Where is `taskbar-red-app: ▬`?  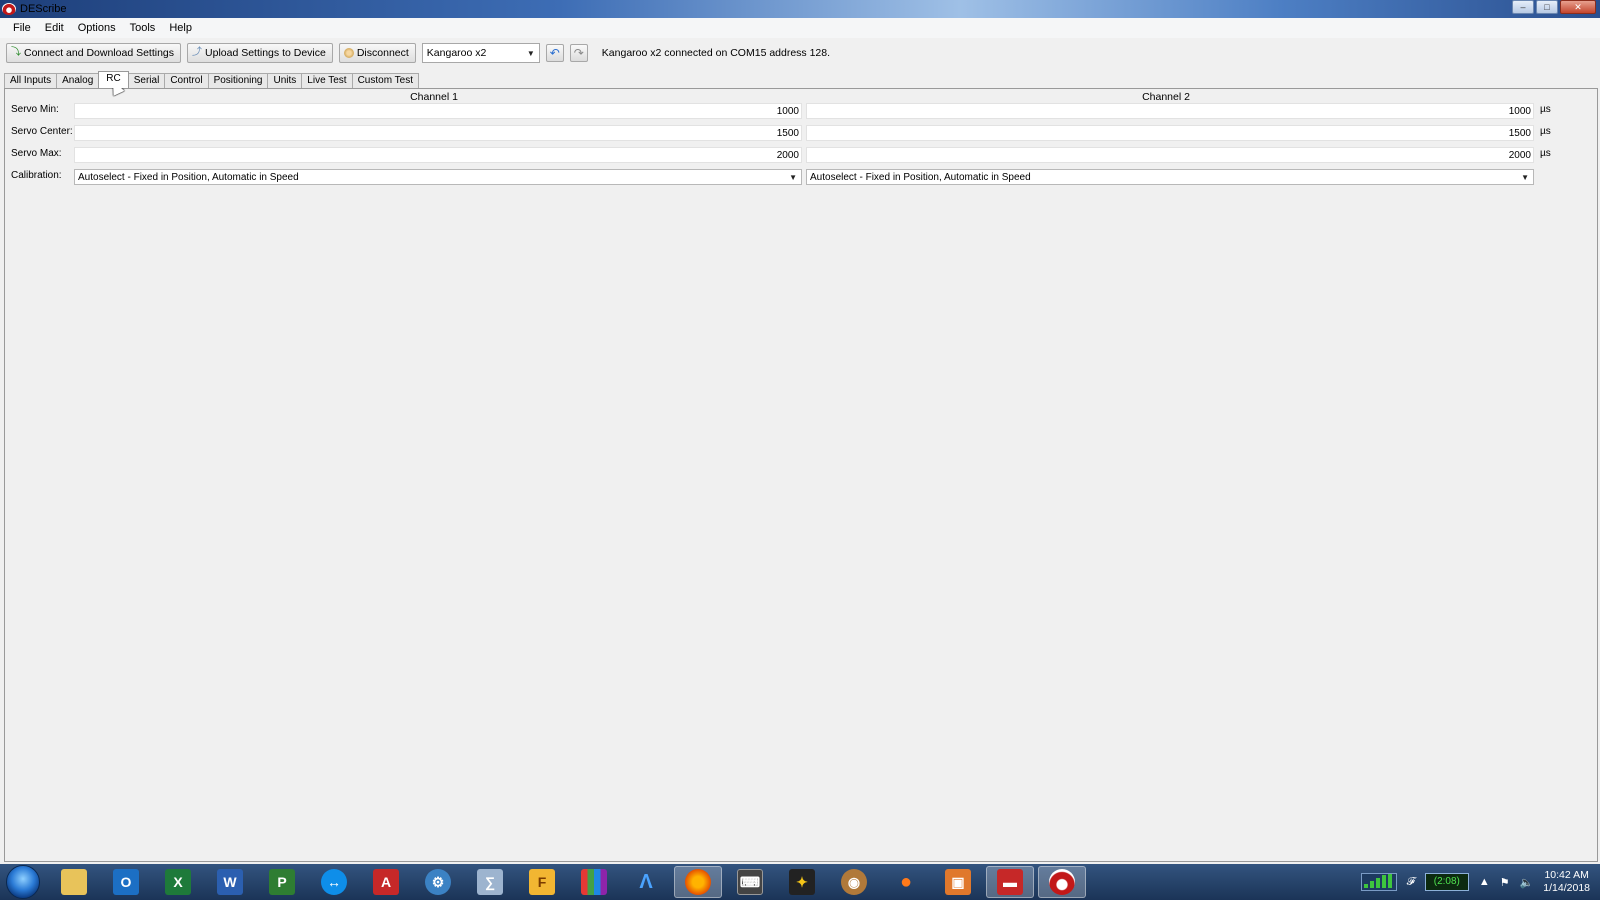 taskbar-red-app: ▬ is located at coordinates (1010, 882).